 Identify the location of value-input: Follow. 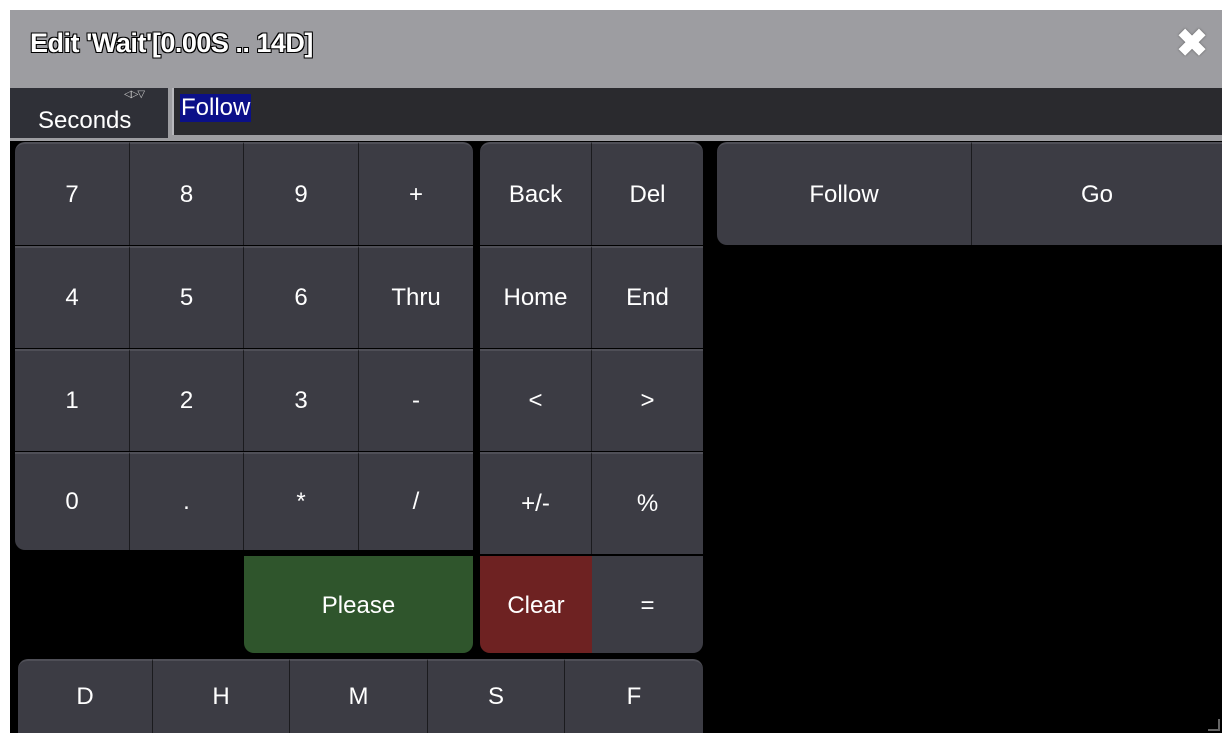
(697, 111).